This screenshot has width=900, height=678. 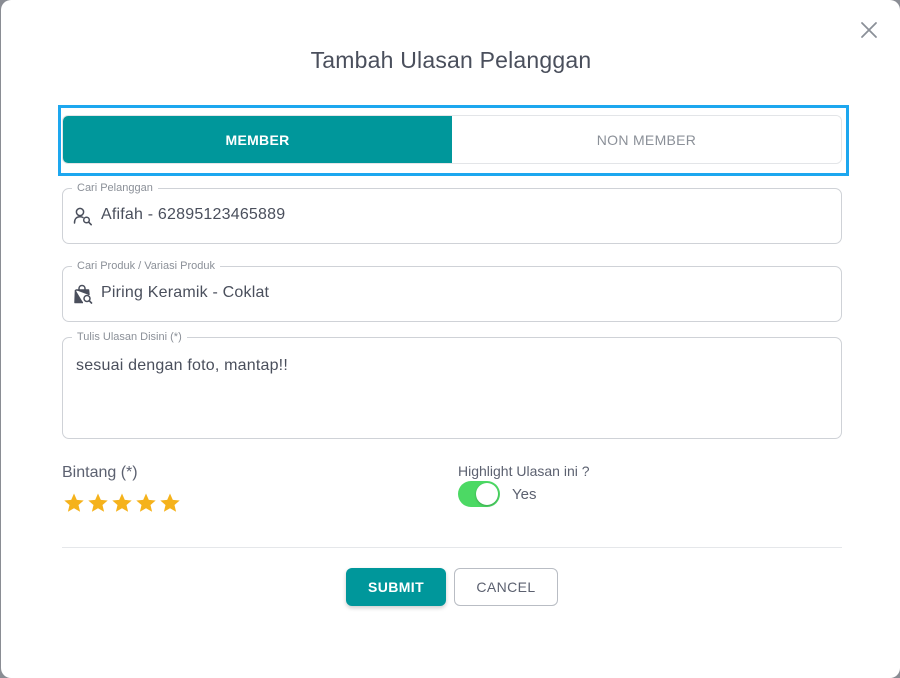 What do you see at coordinates (115, 188) in the screenshot?
I see `customer-search-label: Cari Pelanggan` at bounding box center [115, 188].